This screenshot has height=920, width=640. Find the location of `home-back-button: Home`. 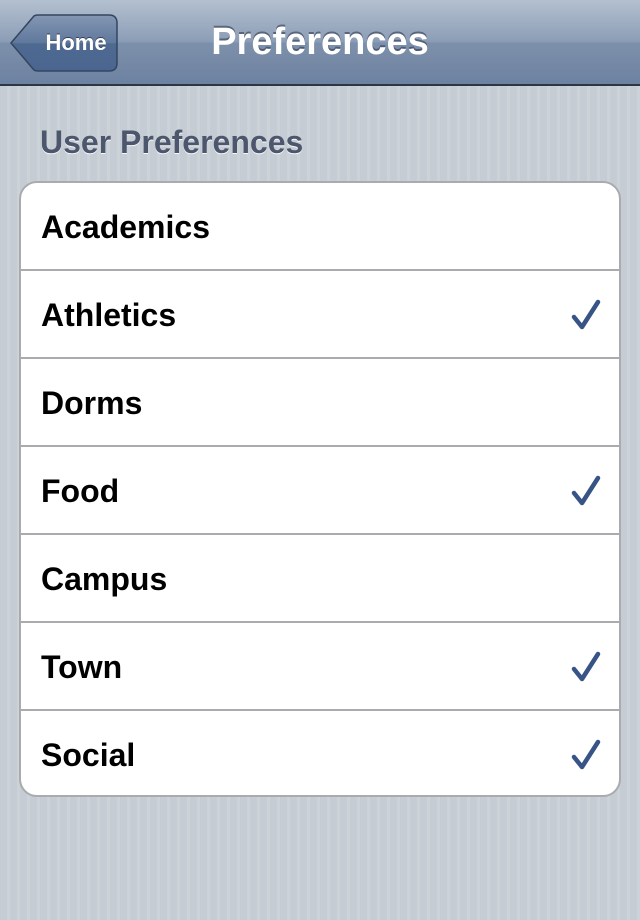

home-back-button: Home is located at coordinates (64, 43).